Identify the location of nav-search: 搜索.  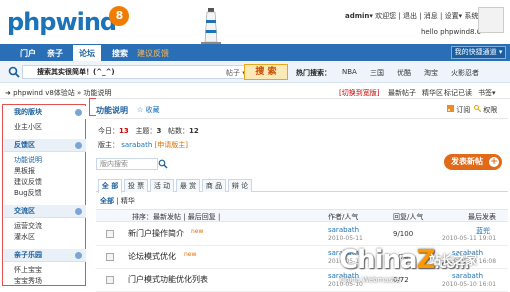
(120, 53).